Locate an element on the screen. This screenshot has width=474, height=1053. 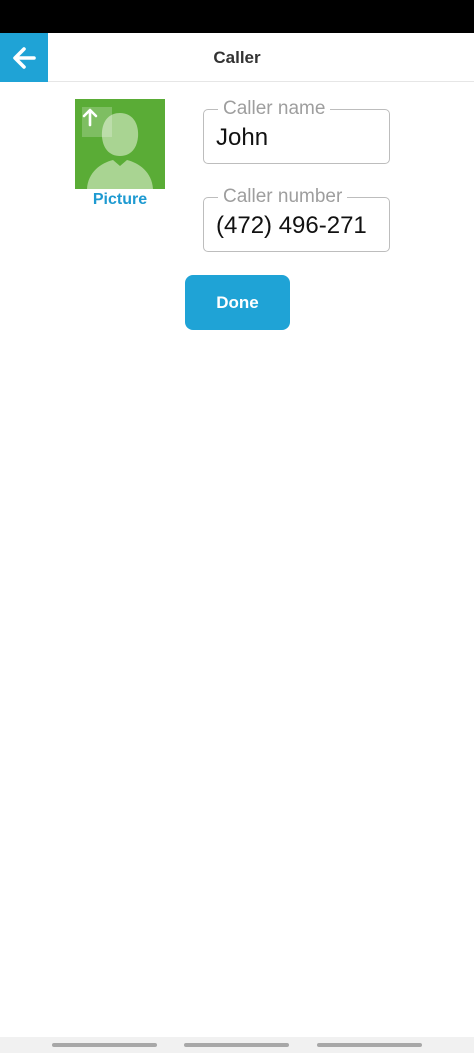
page-title: Caller is located at coordinates (237, 57).